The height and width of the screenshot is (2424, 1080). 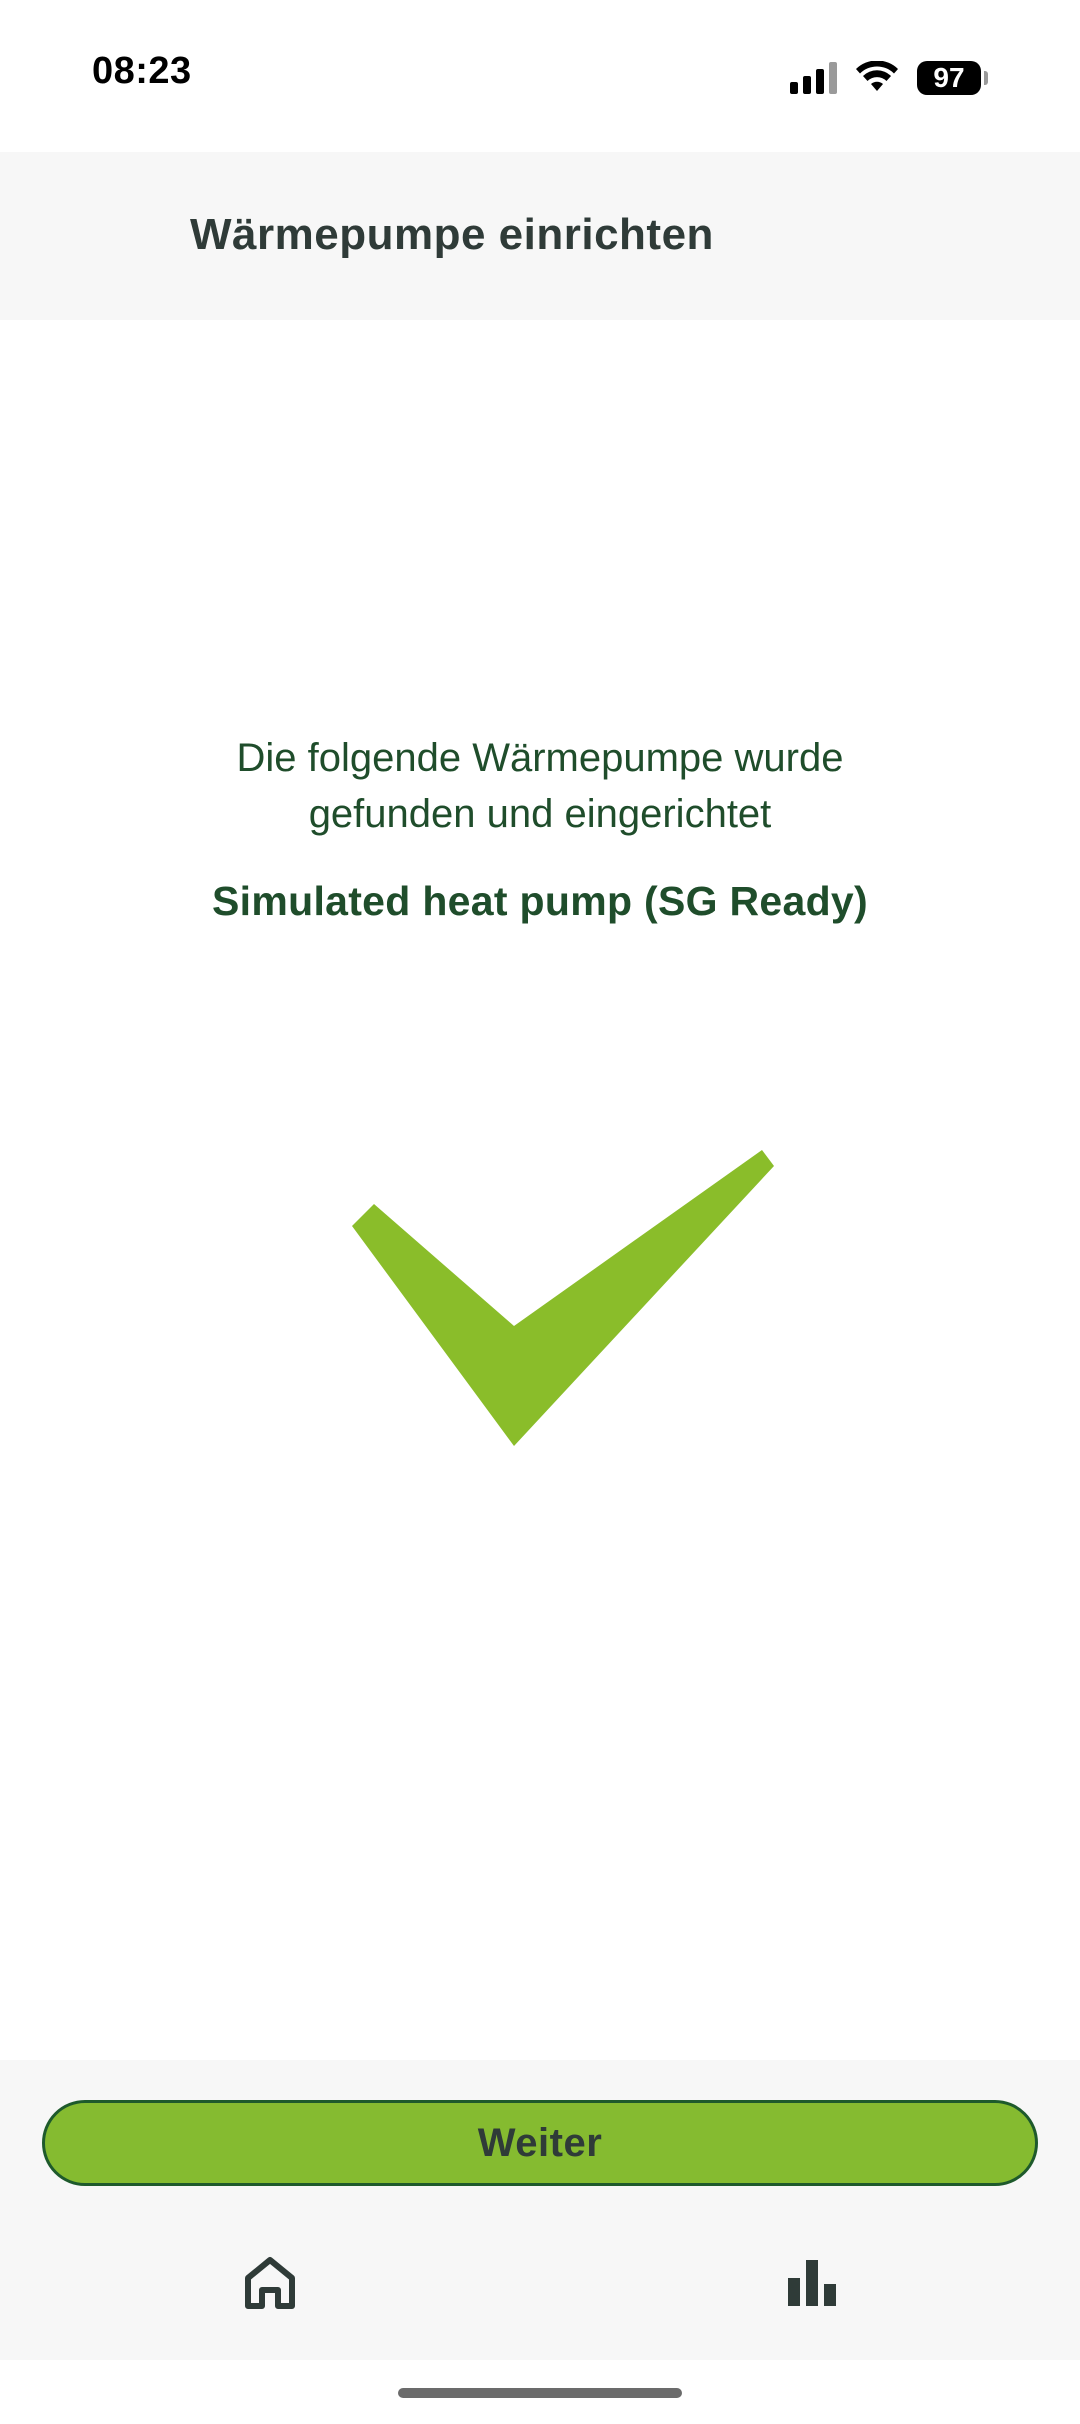 I want to click on status-time: 08:23, so click(x=142, y=71).